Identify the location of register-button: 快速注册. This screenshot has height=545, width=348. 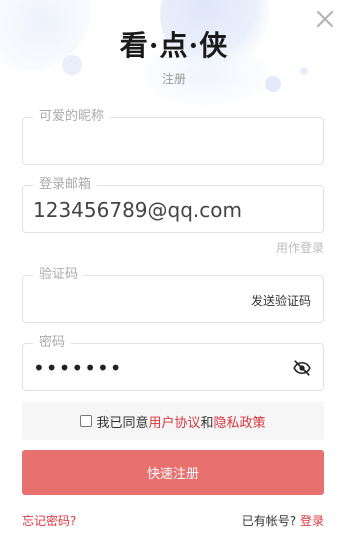
(173, 472).